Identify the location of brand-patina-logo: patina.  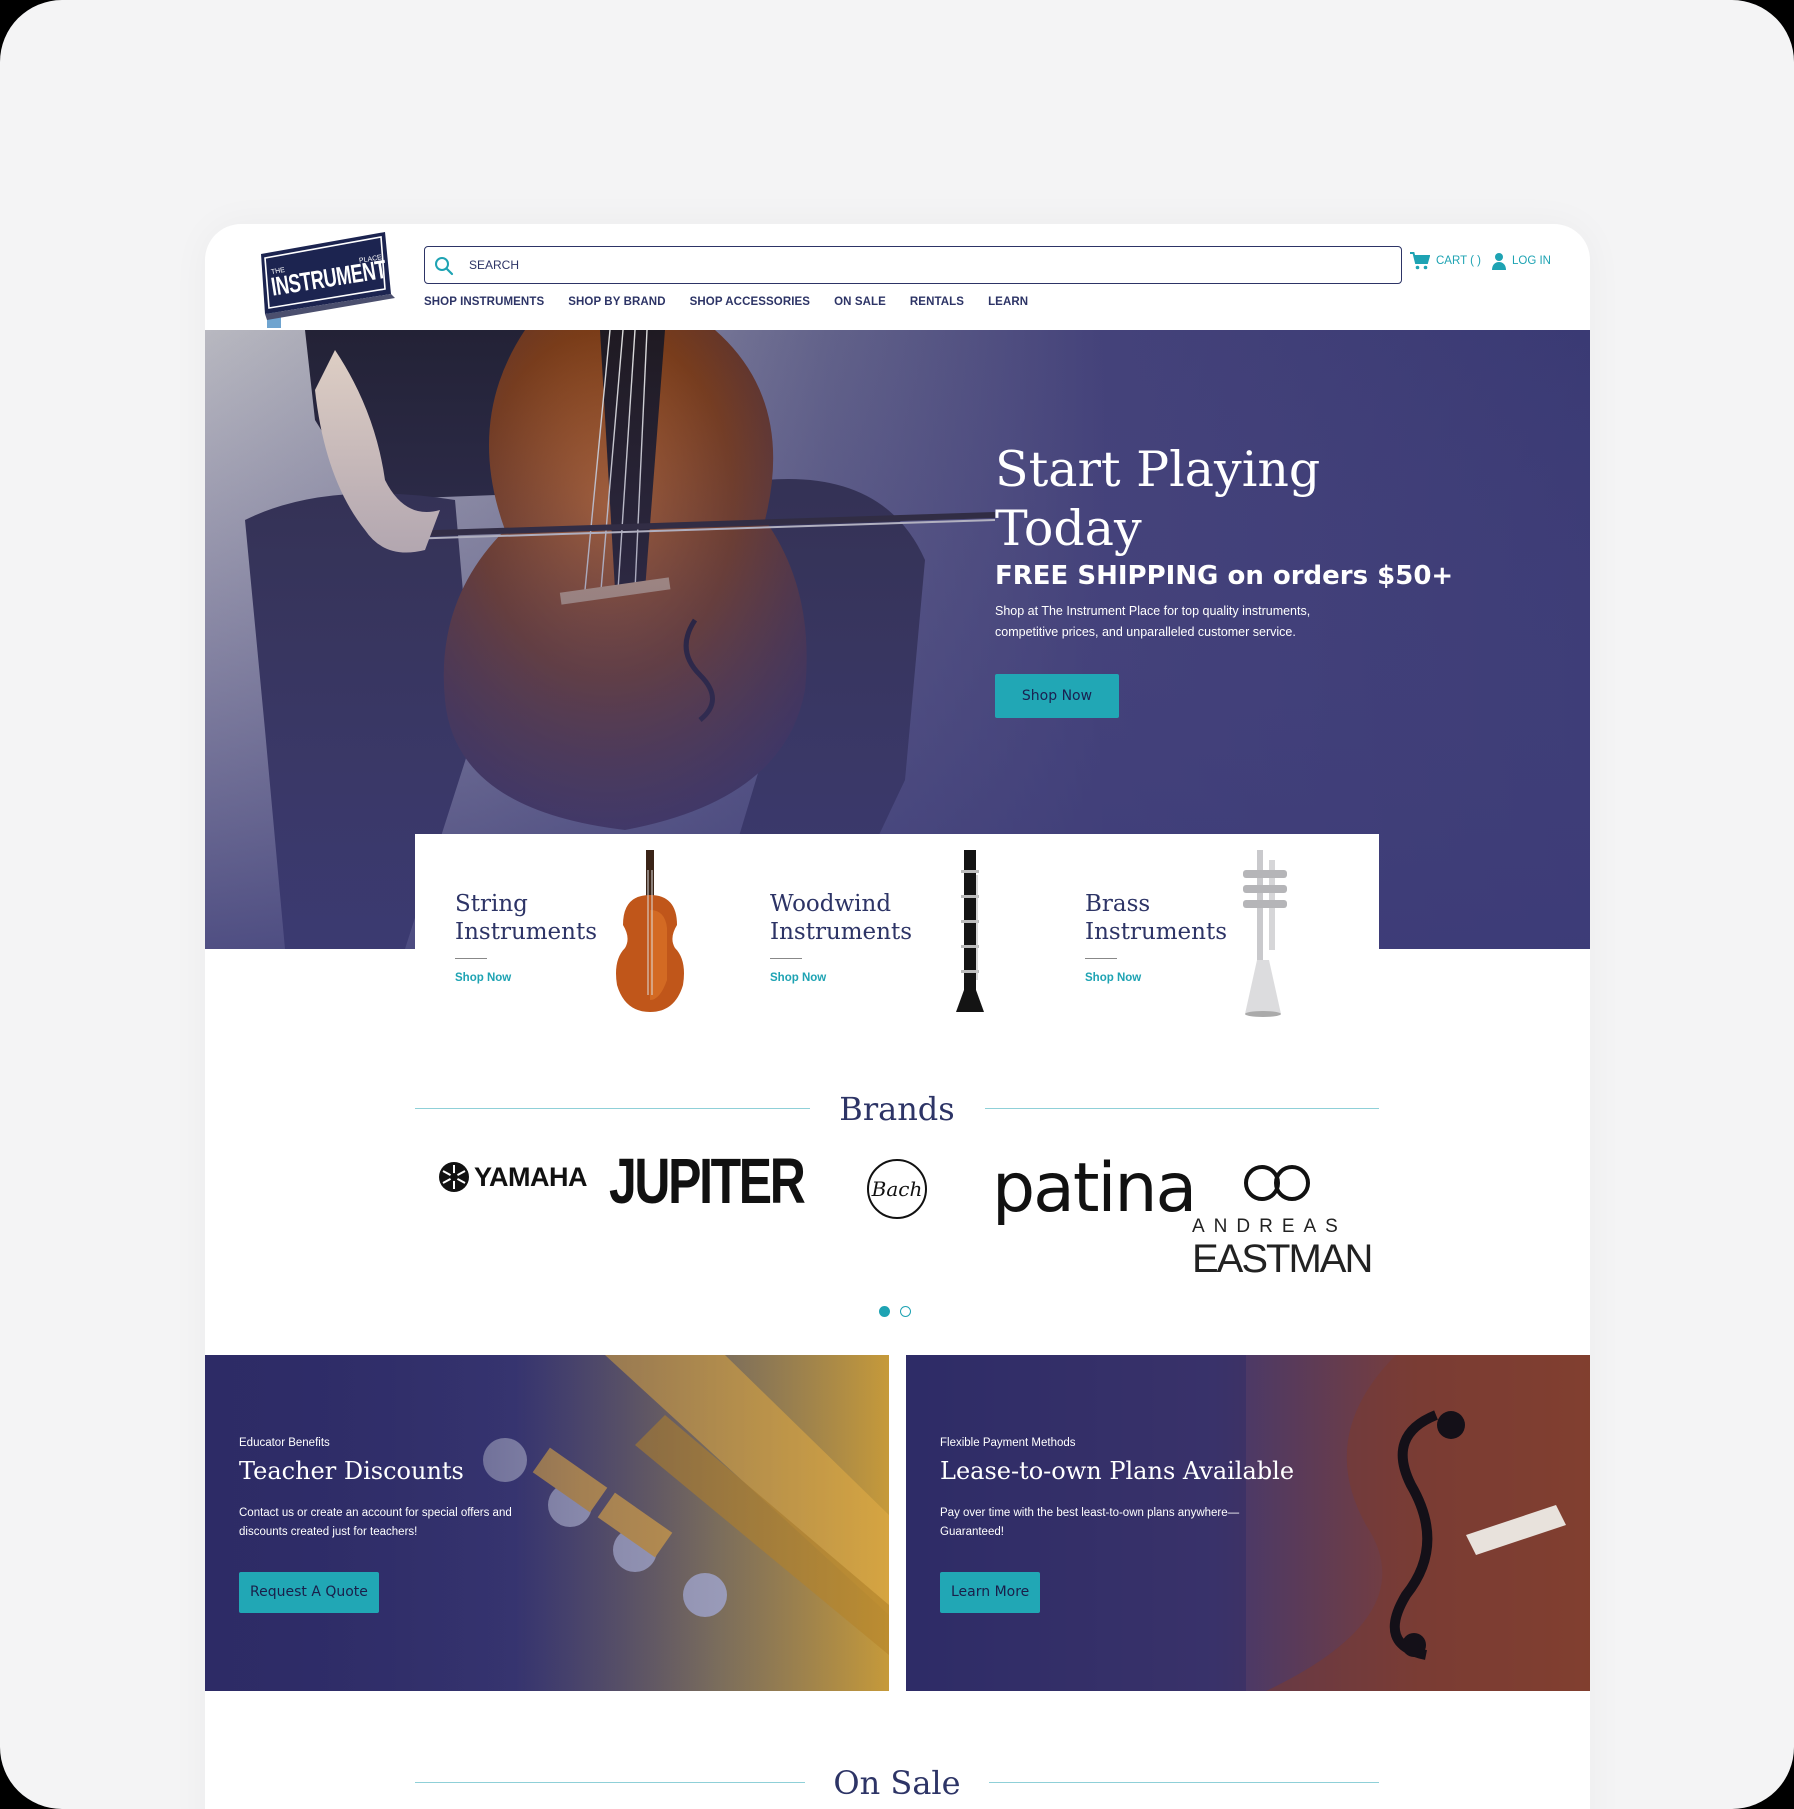
(1094, 1188).